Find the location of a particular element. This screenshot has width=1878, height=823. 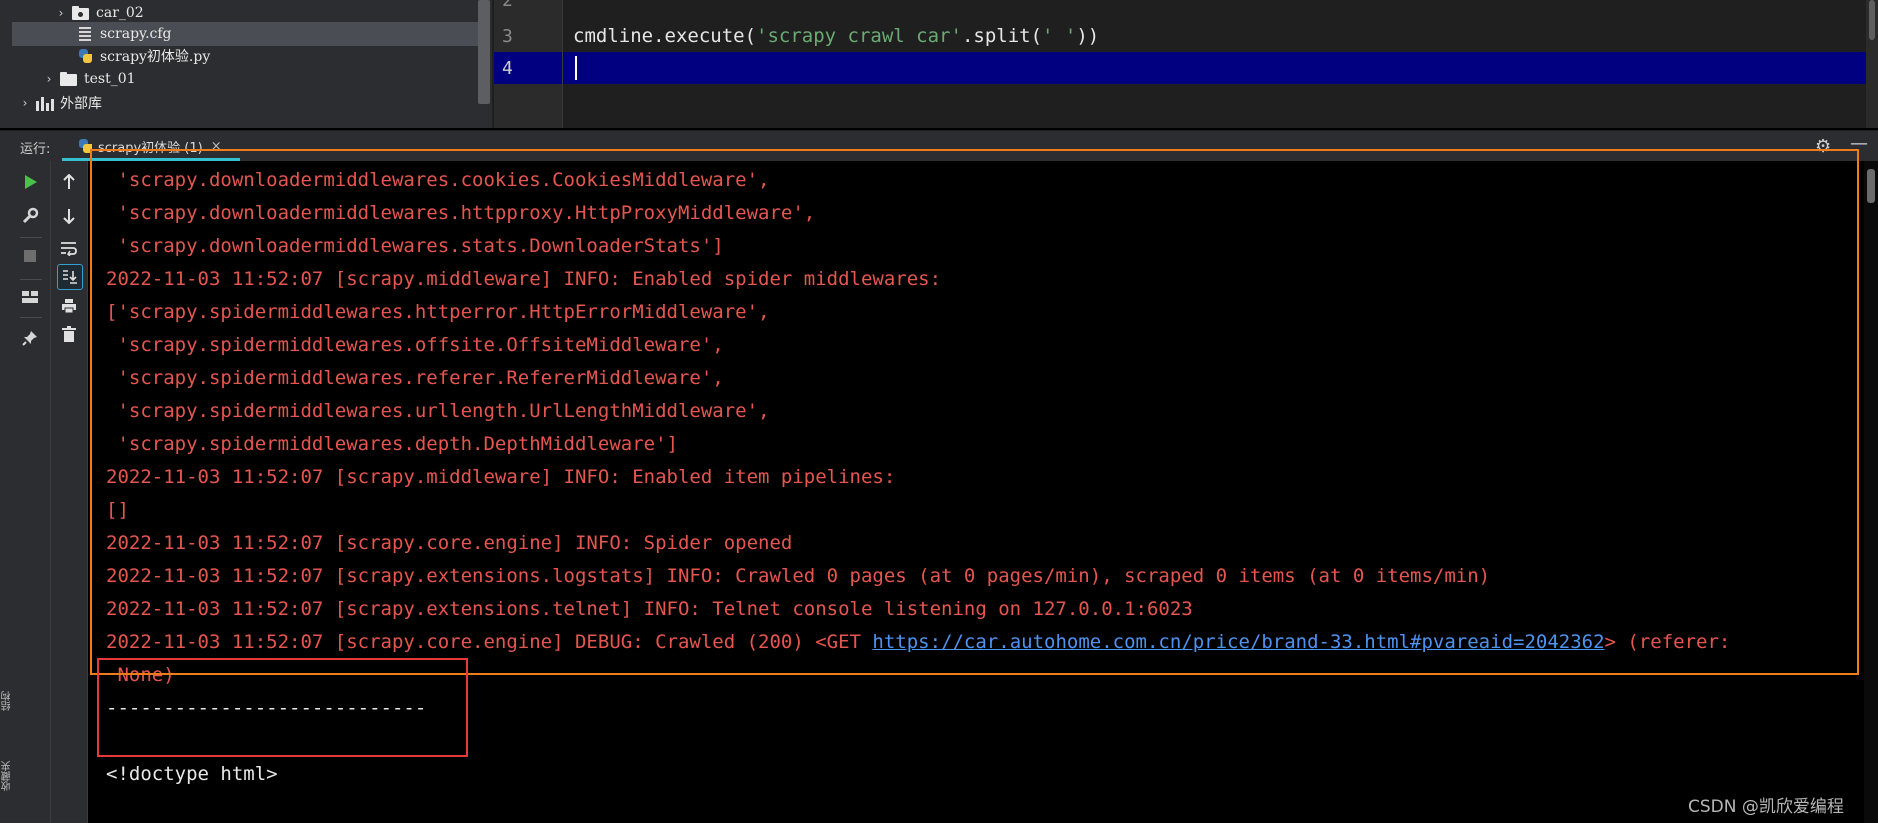

run-tab-label: scrapy初体验 (1) is located at coordinates (150, 148).